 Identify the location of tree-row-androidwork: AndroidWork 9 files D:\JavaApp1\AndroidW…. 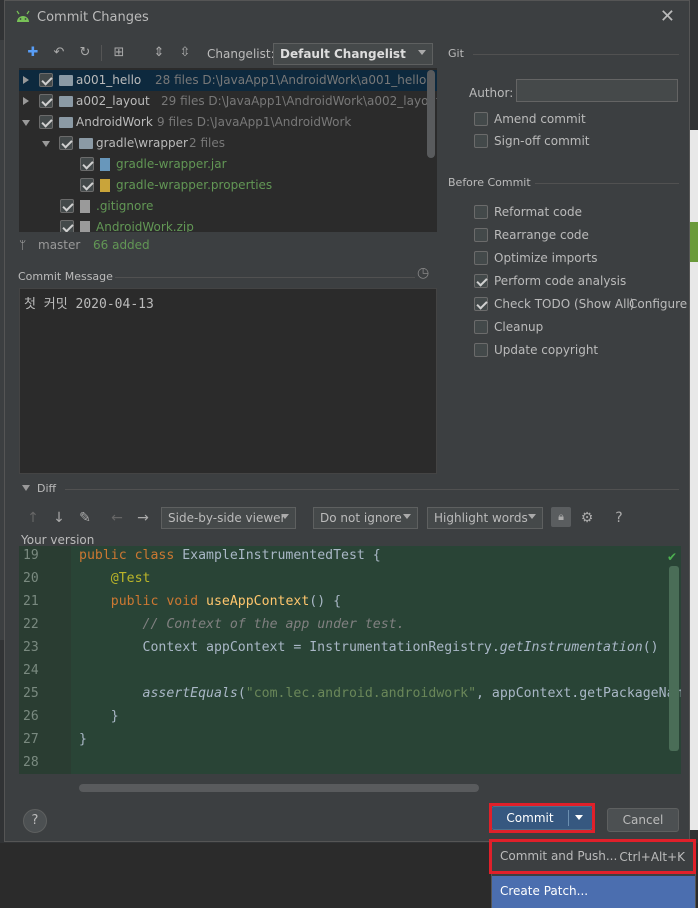
(228, 122).